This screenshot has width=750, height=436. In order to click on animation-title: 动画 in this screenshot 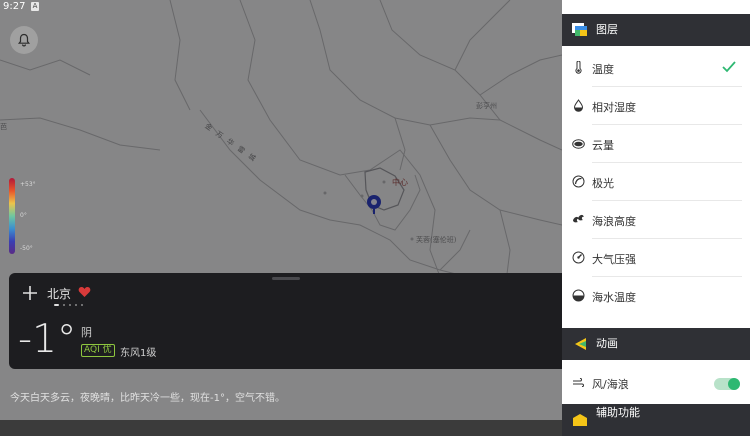, I will do `click(607, 343)`.